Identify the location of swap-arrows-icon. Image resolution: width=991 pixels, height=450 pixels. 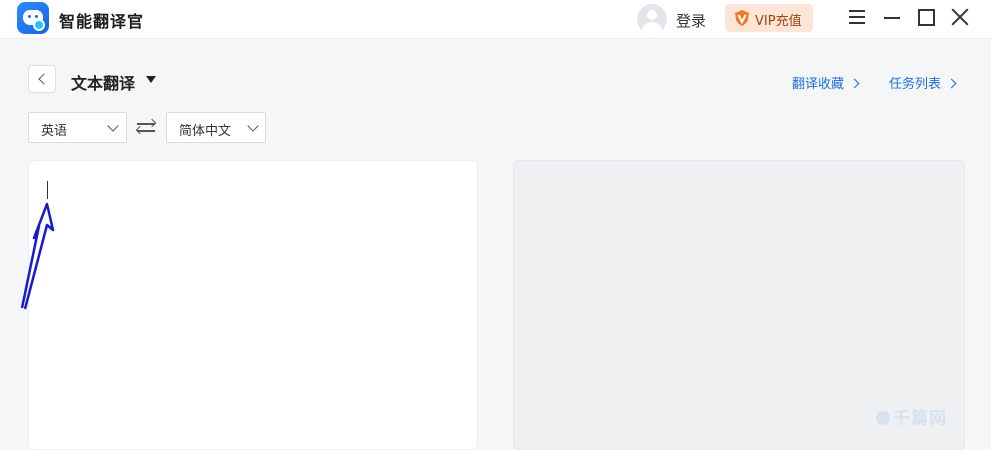
(146, 127).